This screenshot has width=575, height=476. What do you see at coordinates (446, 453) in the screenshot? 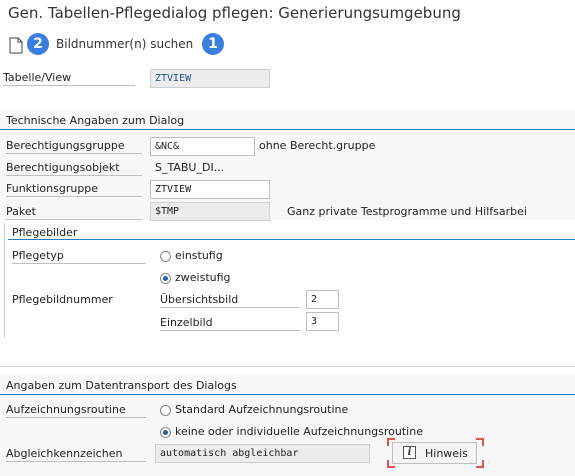
I see `hint-button-label: Hinweis` at bounding box center [446, 453].